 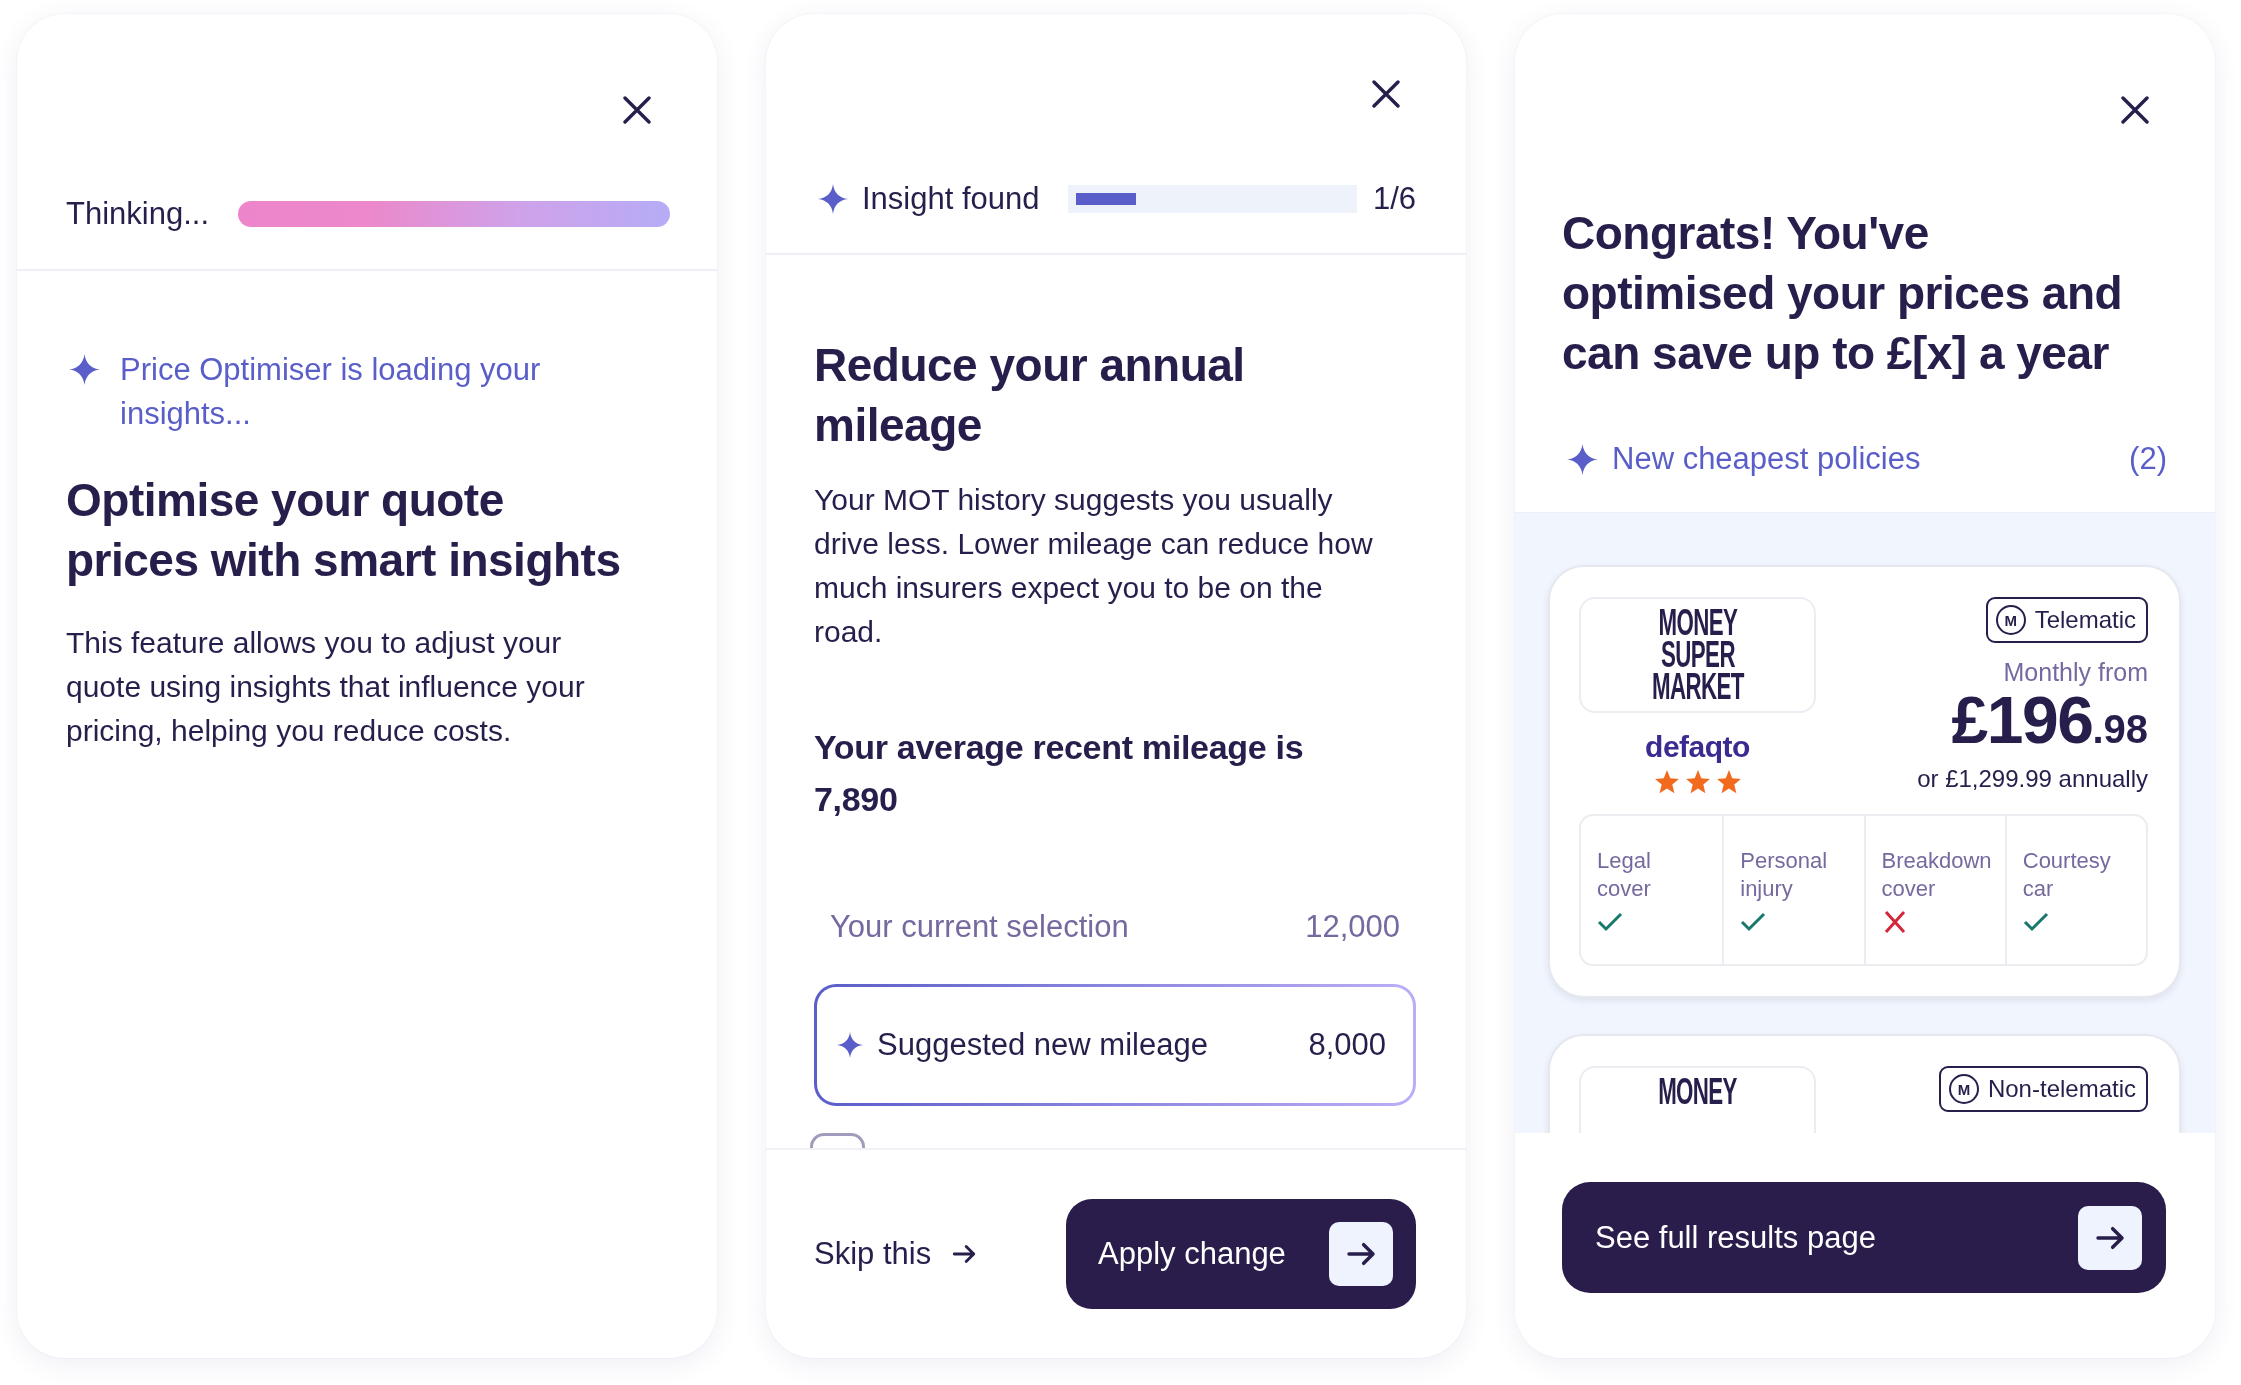 What do you see at coordinates (1697, 1092) in the screenshot?
I see `brand-logo: MONEY` at bounding box center [1697, 1092].